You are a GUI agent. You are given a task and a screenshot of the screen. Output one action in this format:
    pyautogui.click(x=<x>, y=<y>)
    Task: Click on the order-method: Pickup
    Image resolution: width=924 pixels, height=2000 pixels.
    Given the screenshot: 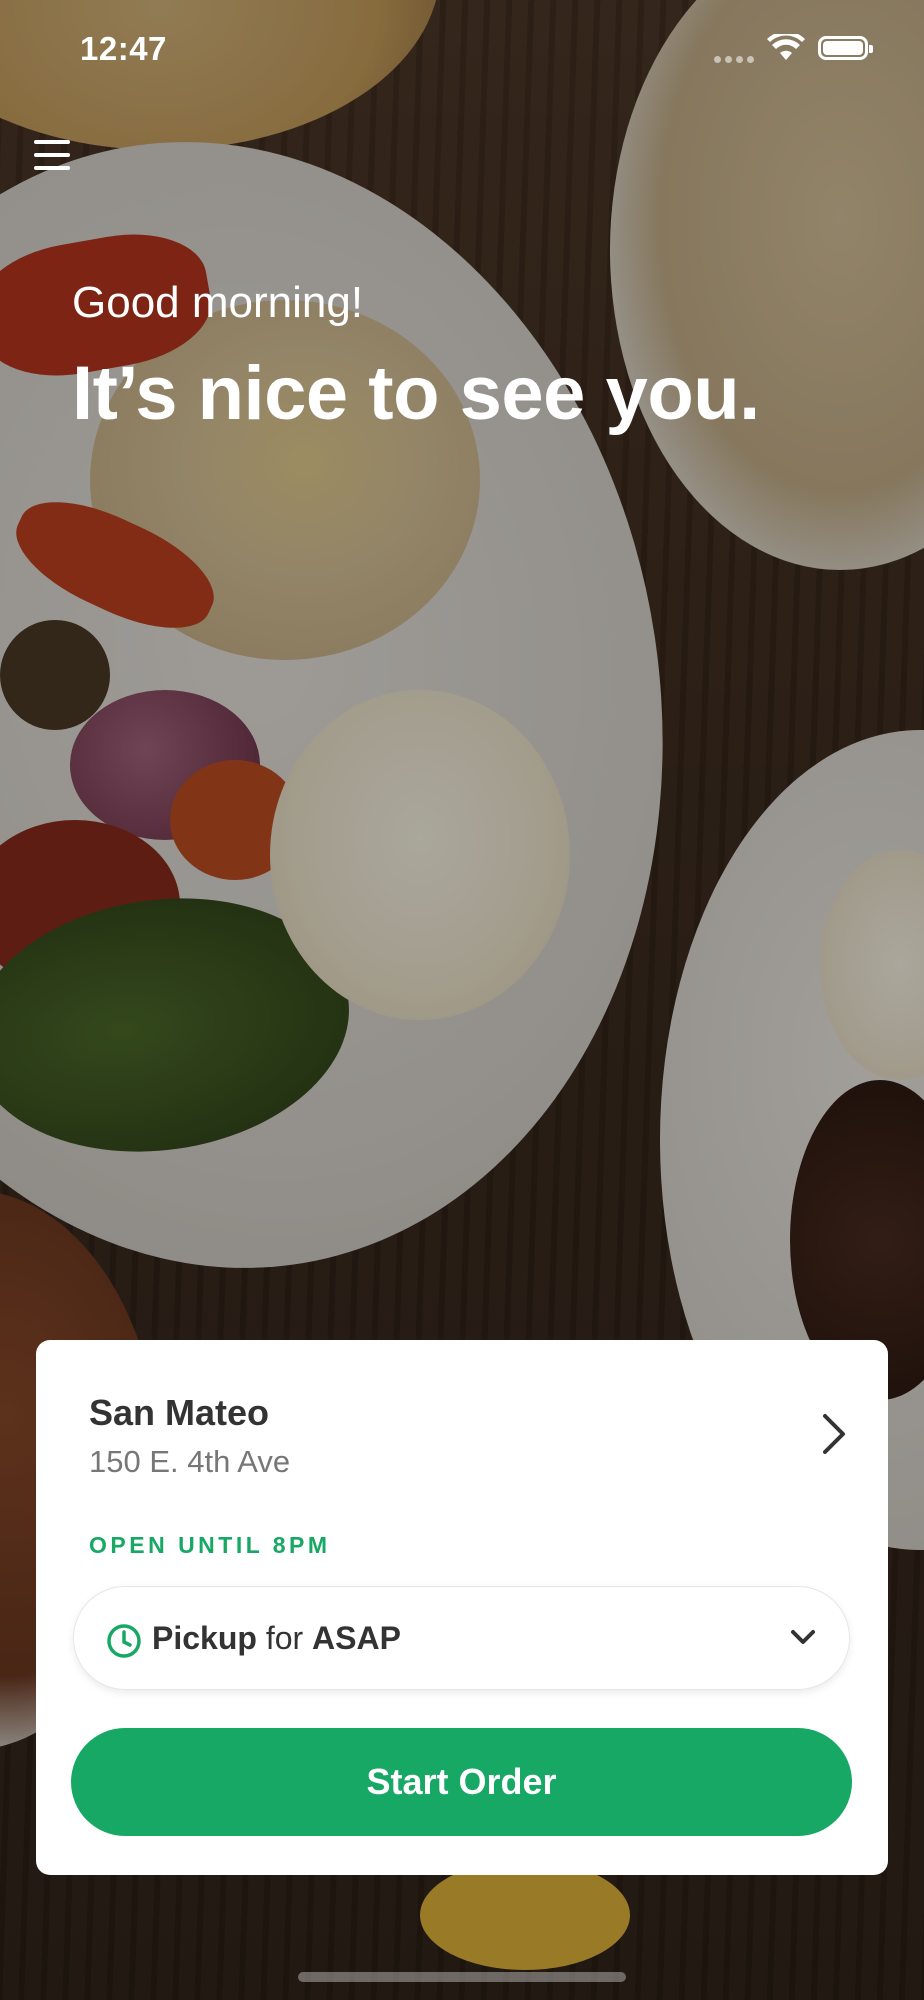 What is the action you would take?
    pyautogui.click(x=204, y=1638)
    